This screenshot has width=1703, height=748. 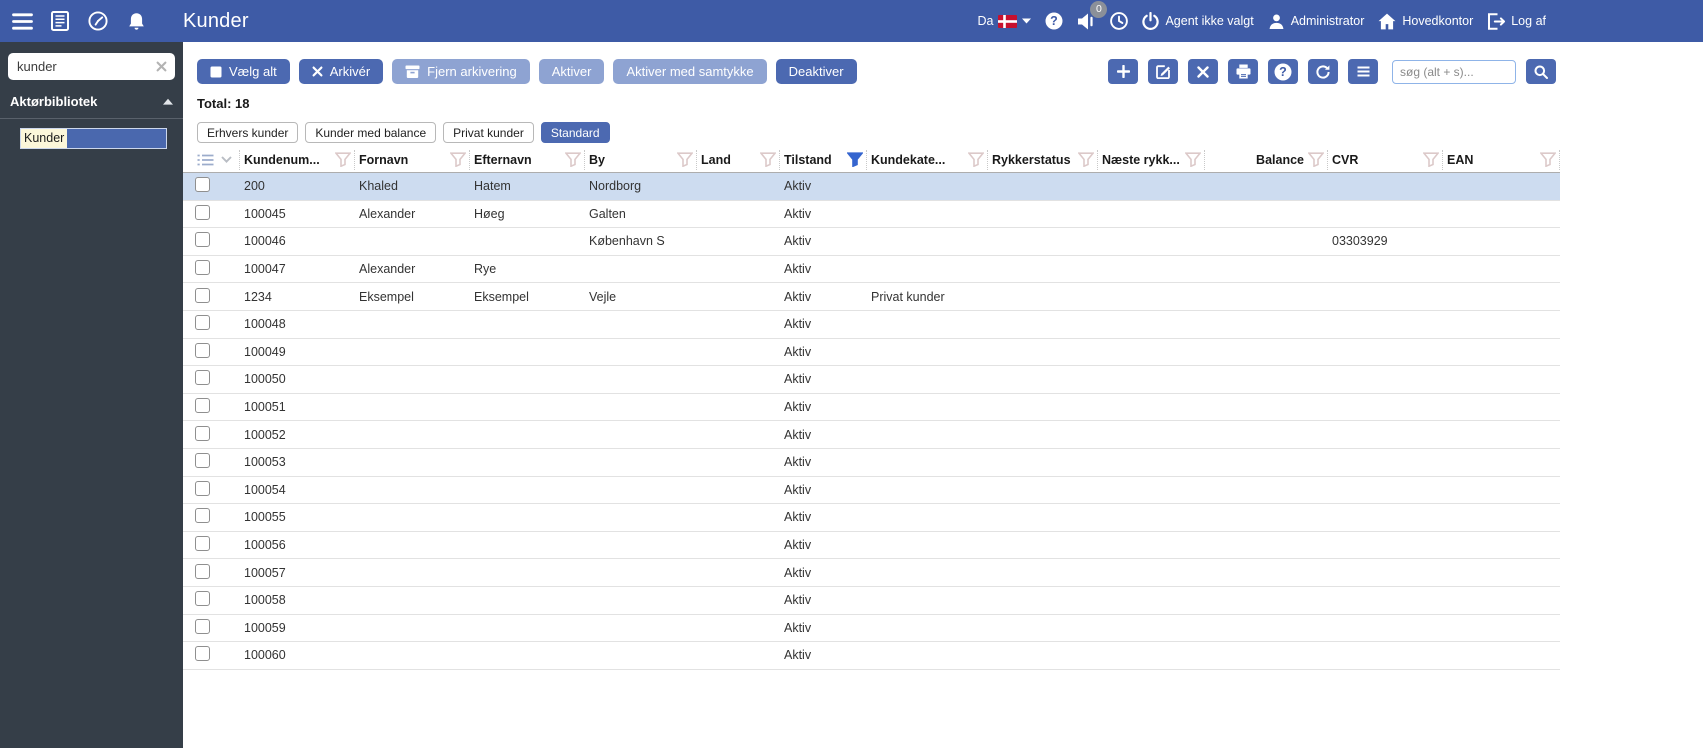 What do you see at coordinates (823, 159) in the screenshot?
I see `column-header-tilstand: Tilstand` at bounding box center [823, 159].